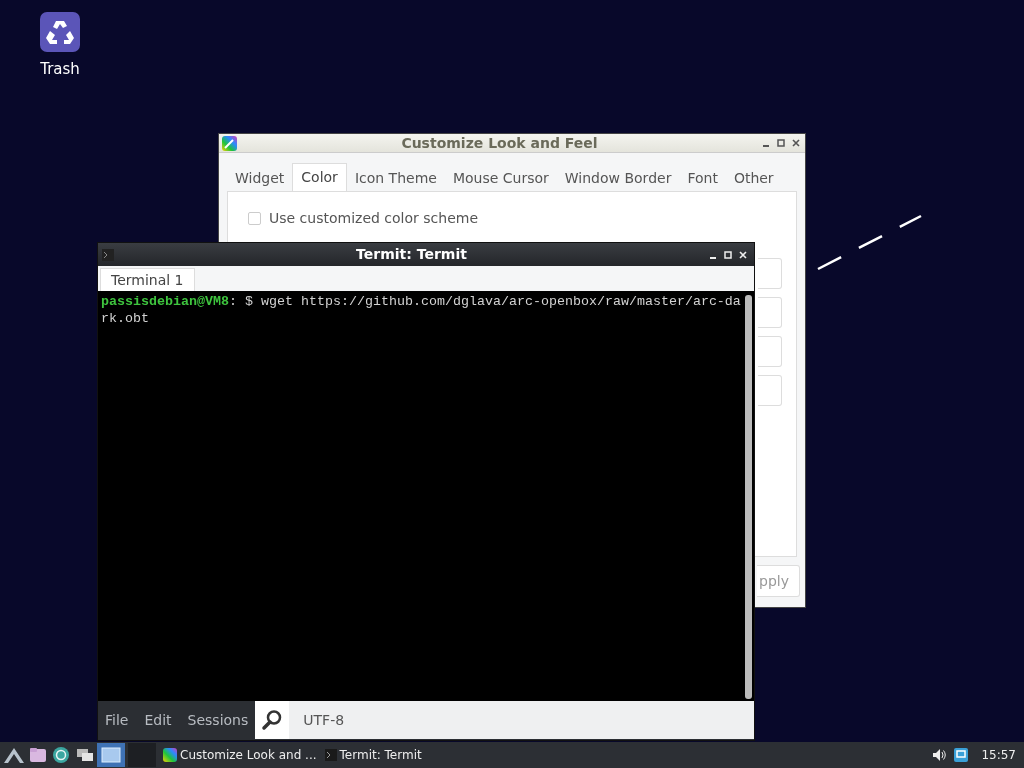 This screenshot has width=1024, height=768. I want to click on encoding-label: UTF-8, so click(324, 720).